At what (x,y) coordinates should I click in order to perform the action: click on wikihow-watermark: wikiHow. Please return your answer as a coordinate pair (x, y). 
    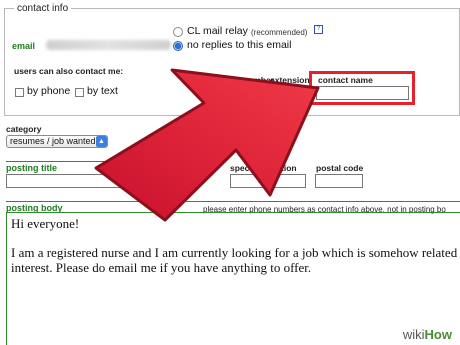
    Looking at the image, I should click on (427, 334).